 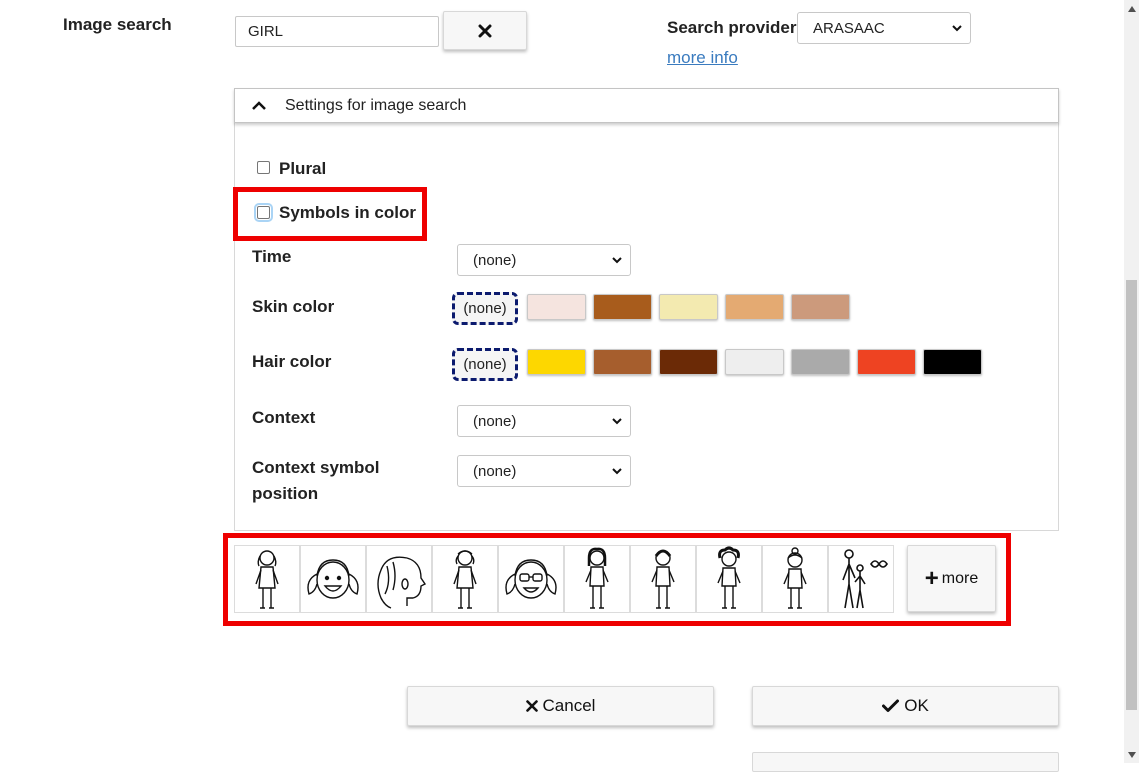 I want to click on image-search-input, so click(x=337, y=31).